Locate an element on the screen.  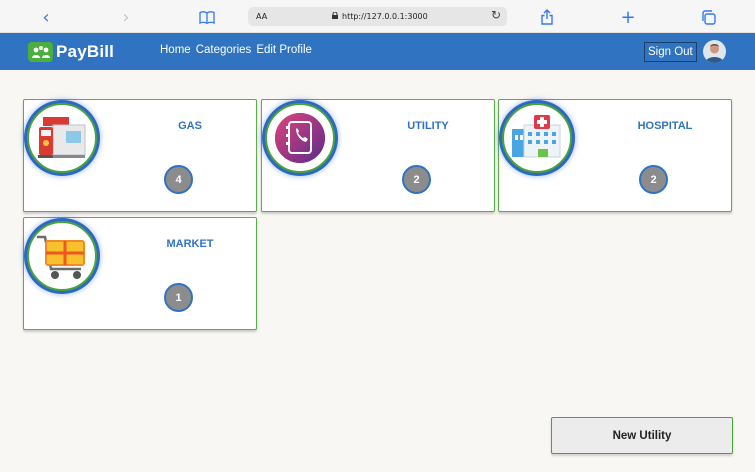
brand-name: PayBill is located at coordinates (85, 51).